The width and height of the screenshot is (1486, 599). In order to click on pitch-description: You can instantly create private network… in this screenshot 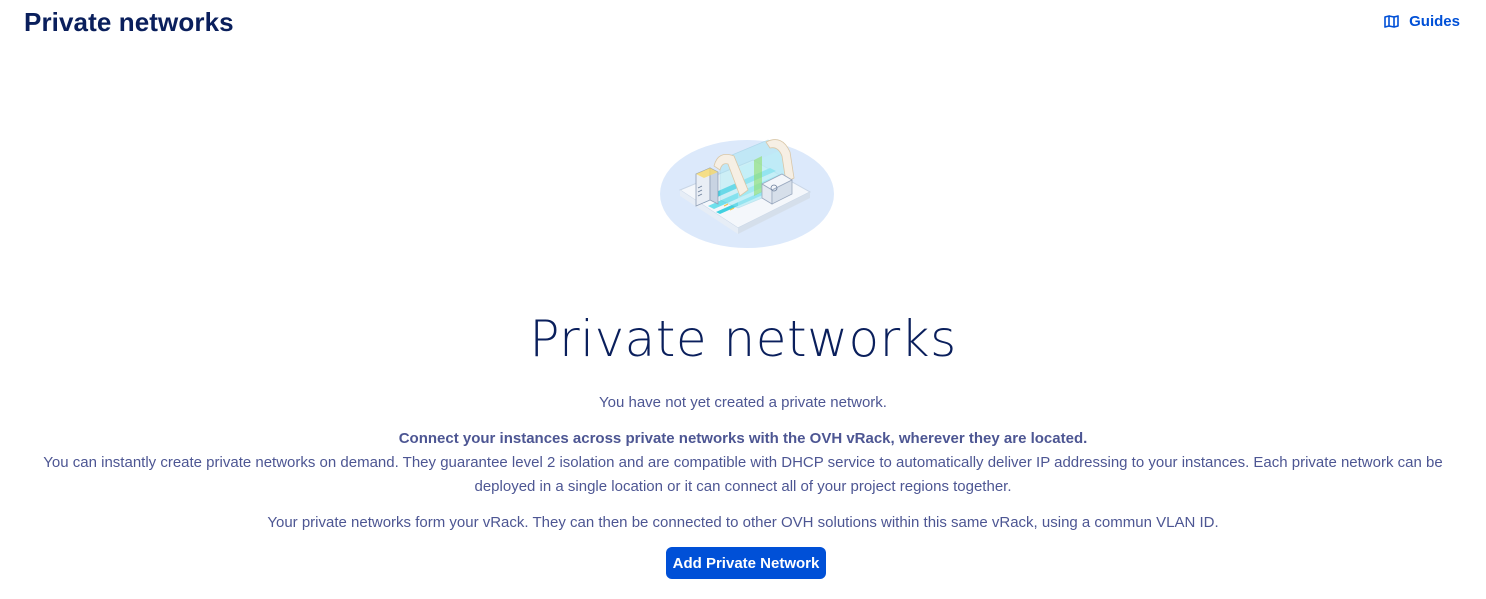, I will do `click(743, 474)`.